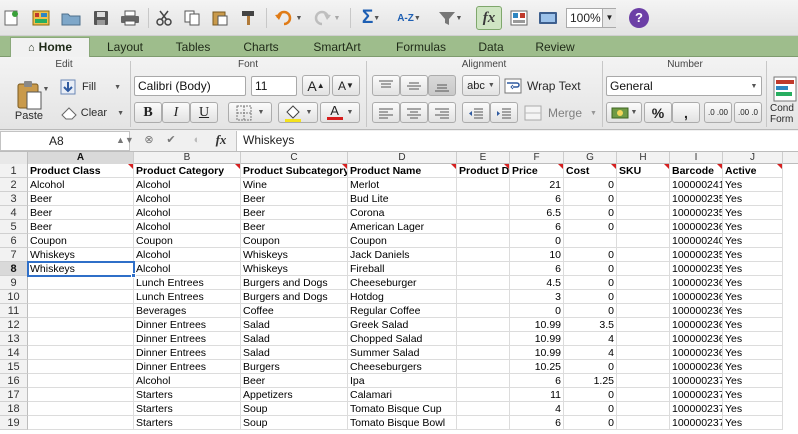 Image resolution: width=798 pixels, height=434 pixels. What do you see at coordinates (639, 18) in the screenshot?
I see `help-button: ?` at bounding box center [639, 18].